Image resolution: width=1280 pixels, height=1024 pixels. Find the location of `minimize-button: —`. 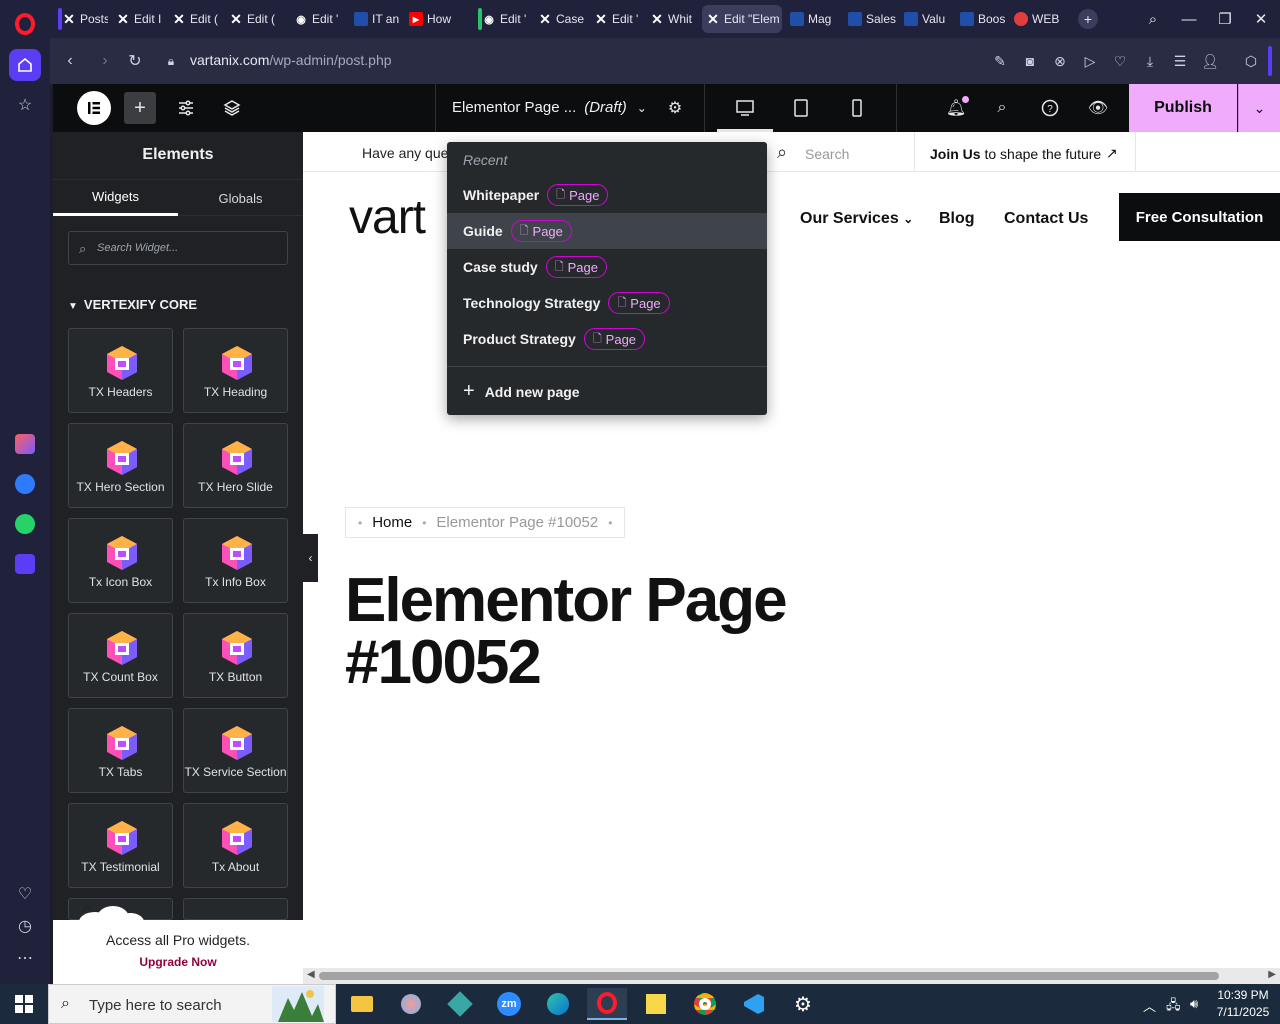

minimize-button: — is located at coordinates (1189, 19).